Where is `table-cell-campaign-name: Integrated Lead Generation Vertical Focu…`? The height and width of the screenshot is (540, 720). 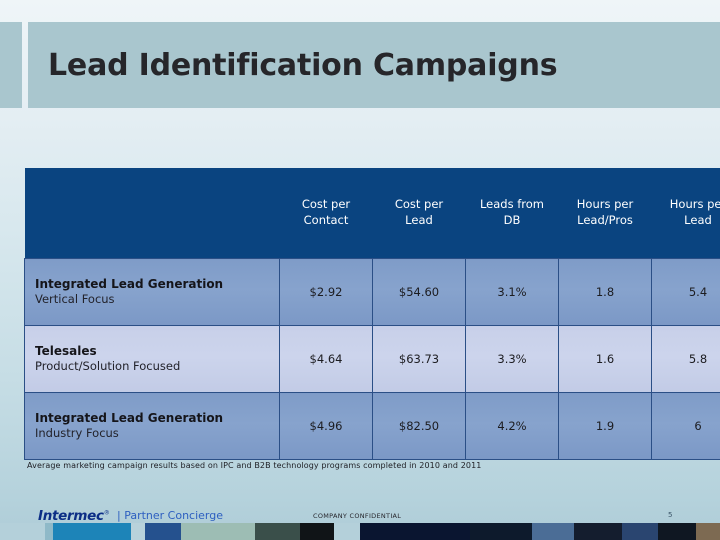 table-cell-campaign-name: Integrated Lead Generation Vertical Focu… is located at coordinates (152, 292).